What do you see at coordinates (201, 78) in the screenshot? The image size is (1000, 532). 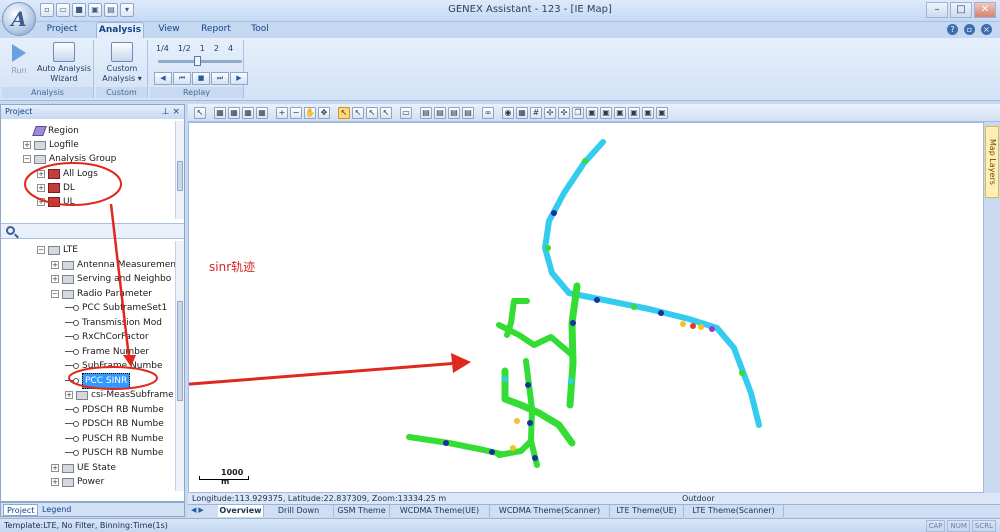 I see `stop-button: ■` at bounding box center [201, 78].